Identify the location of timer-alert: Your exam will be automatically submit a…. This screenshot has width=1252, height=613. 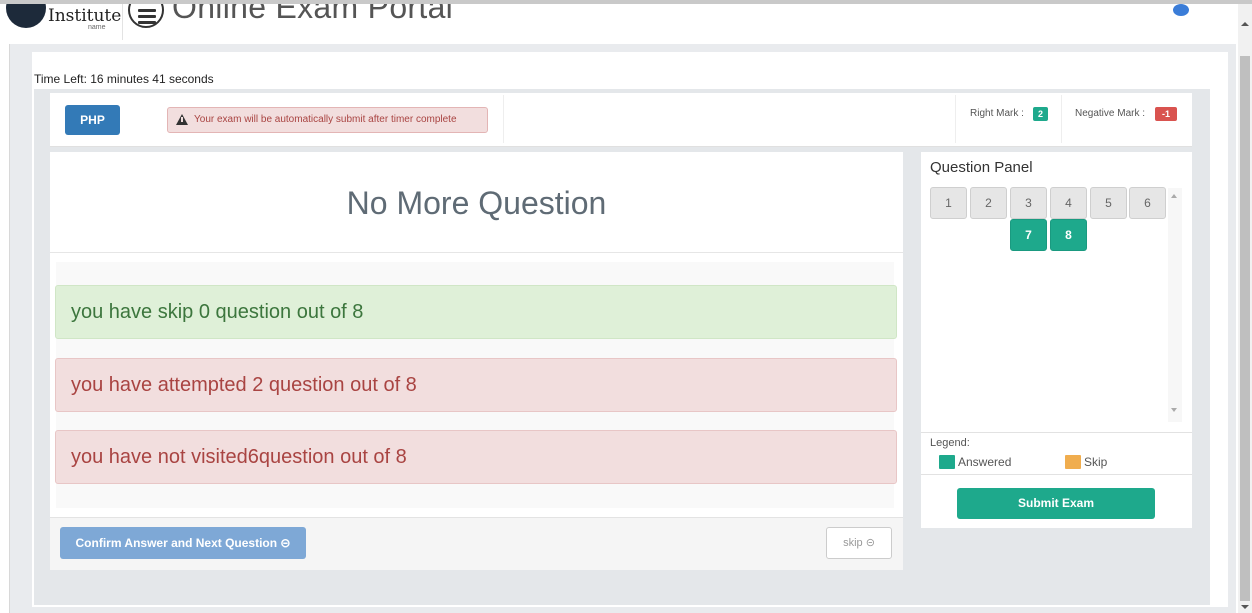
(327, 120).